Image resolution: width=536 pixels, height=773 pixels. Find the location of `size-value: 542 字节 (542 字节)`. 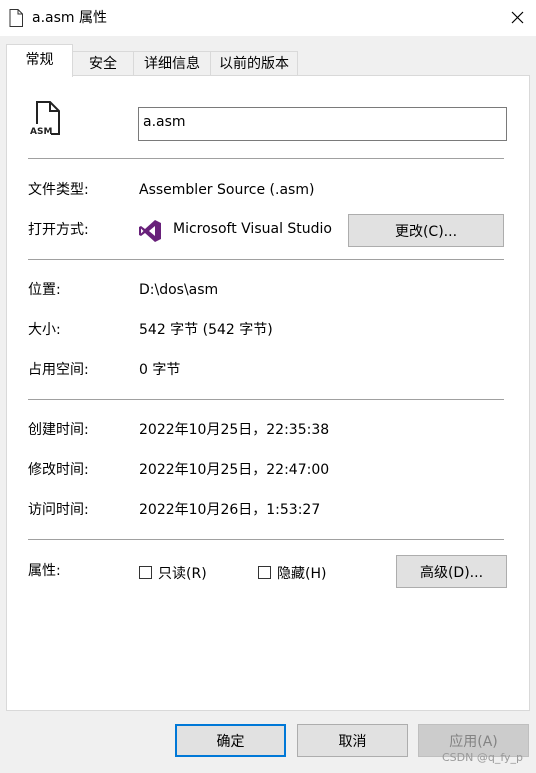

size-value: 542 字节 (542 字节) is located at coordinates (206, 330).